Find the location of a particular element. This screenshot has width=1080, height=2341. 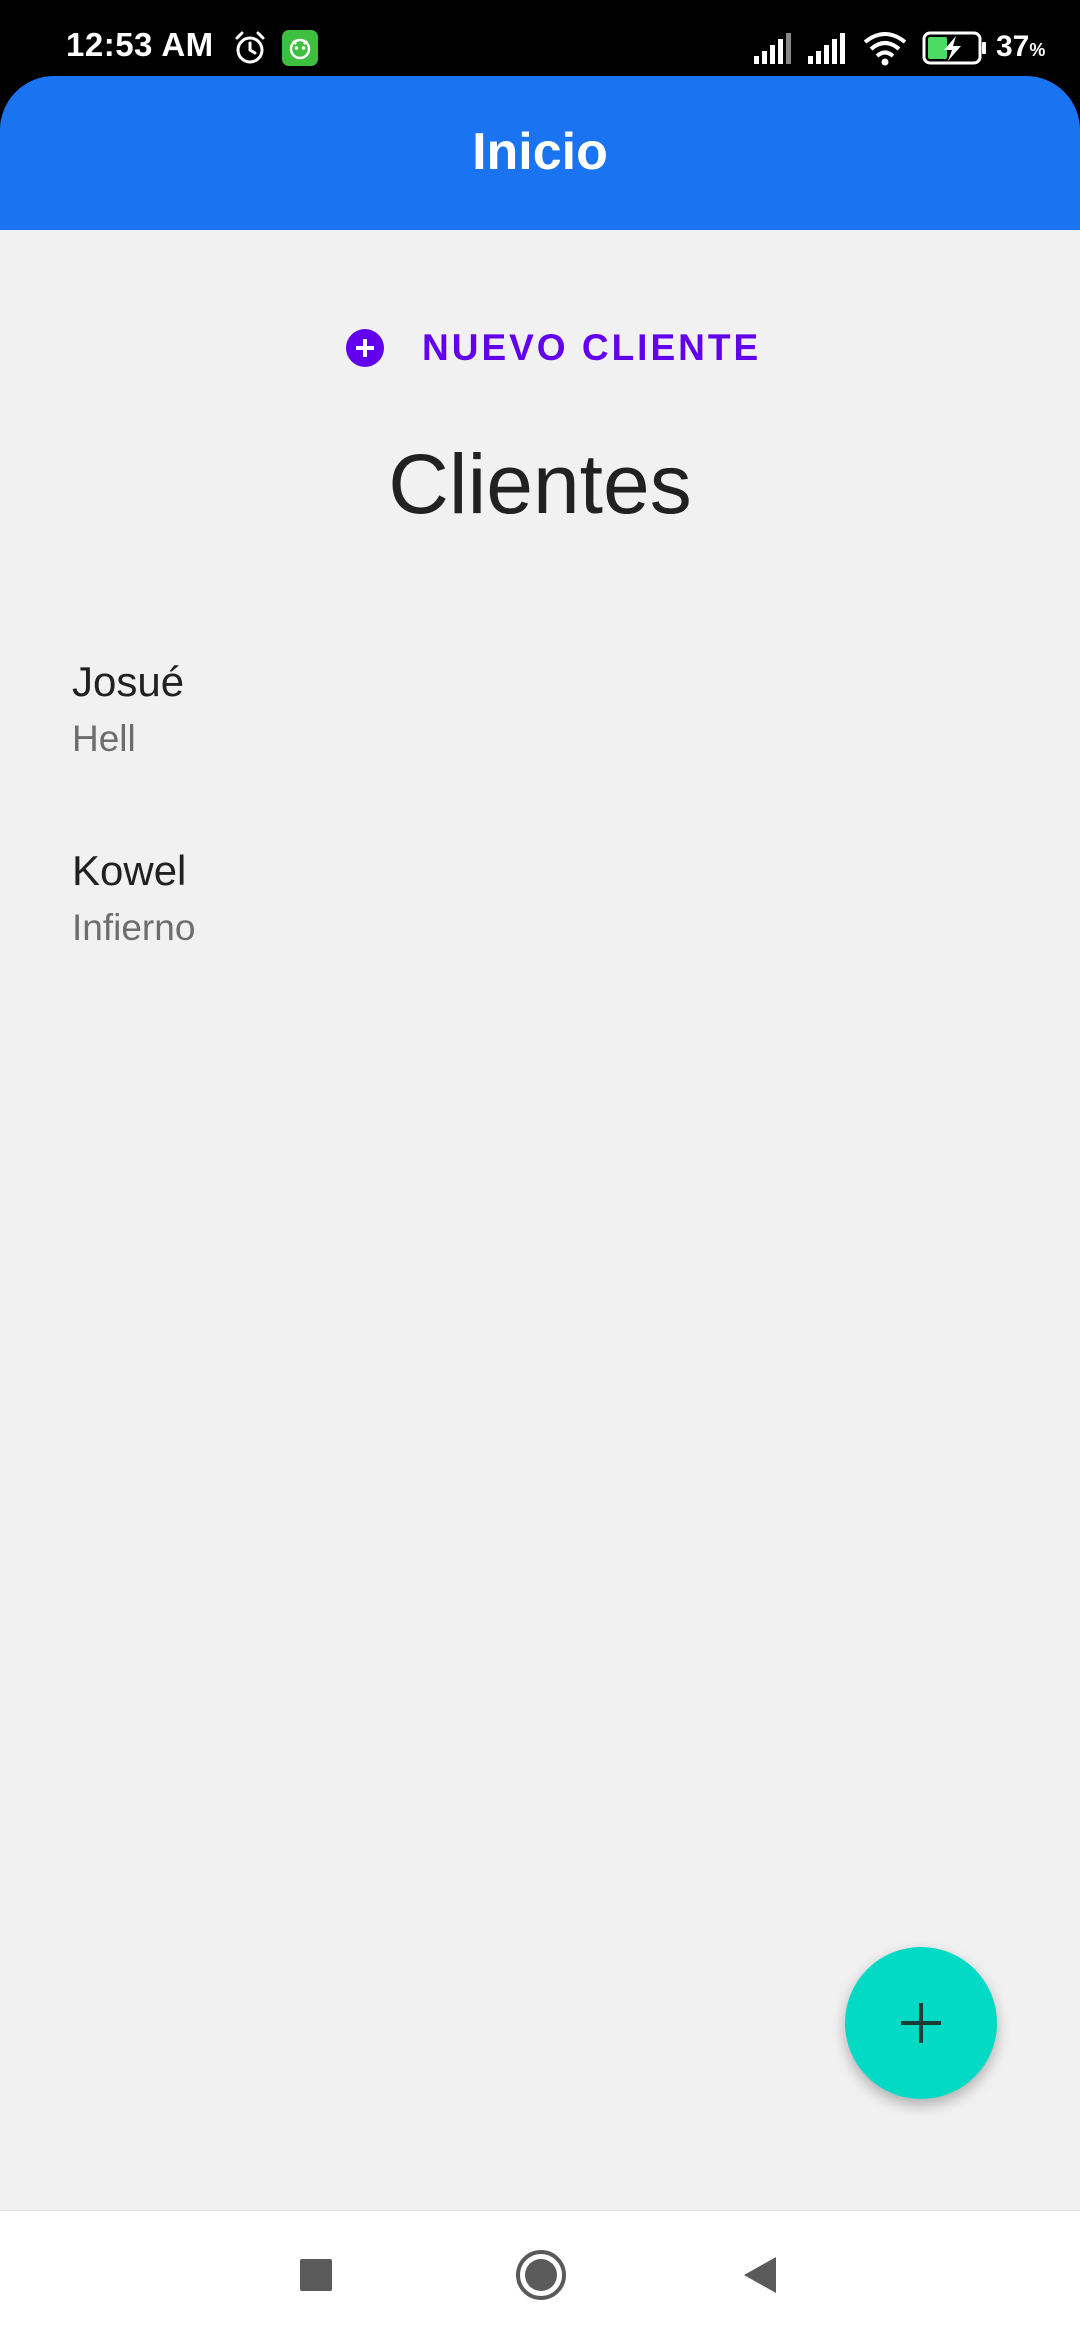

client-name: Kowel is located at coordinates (129, 870).